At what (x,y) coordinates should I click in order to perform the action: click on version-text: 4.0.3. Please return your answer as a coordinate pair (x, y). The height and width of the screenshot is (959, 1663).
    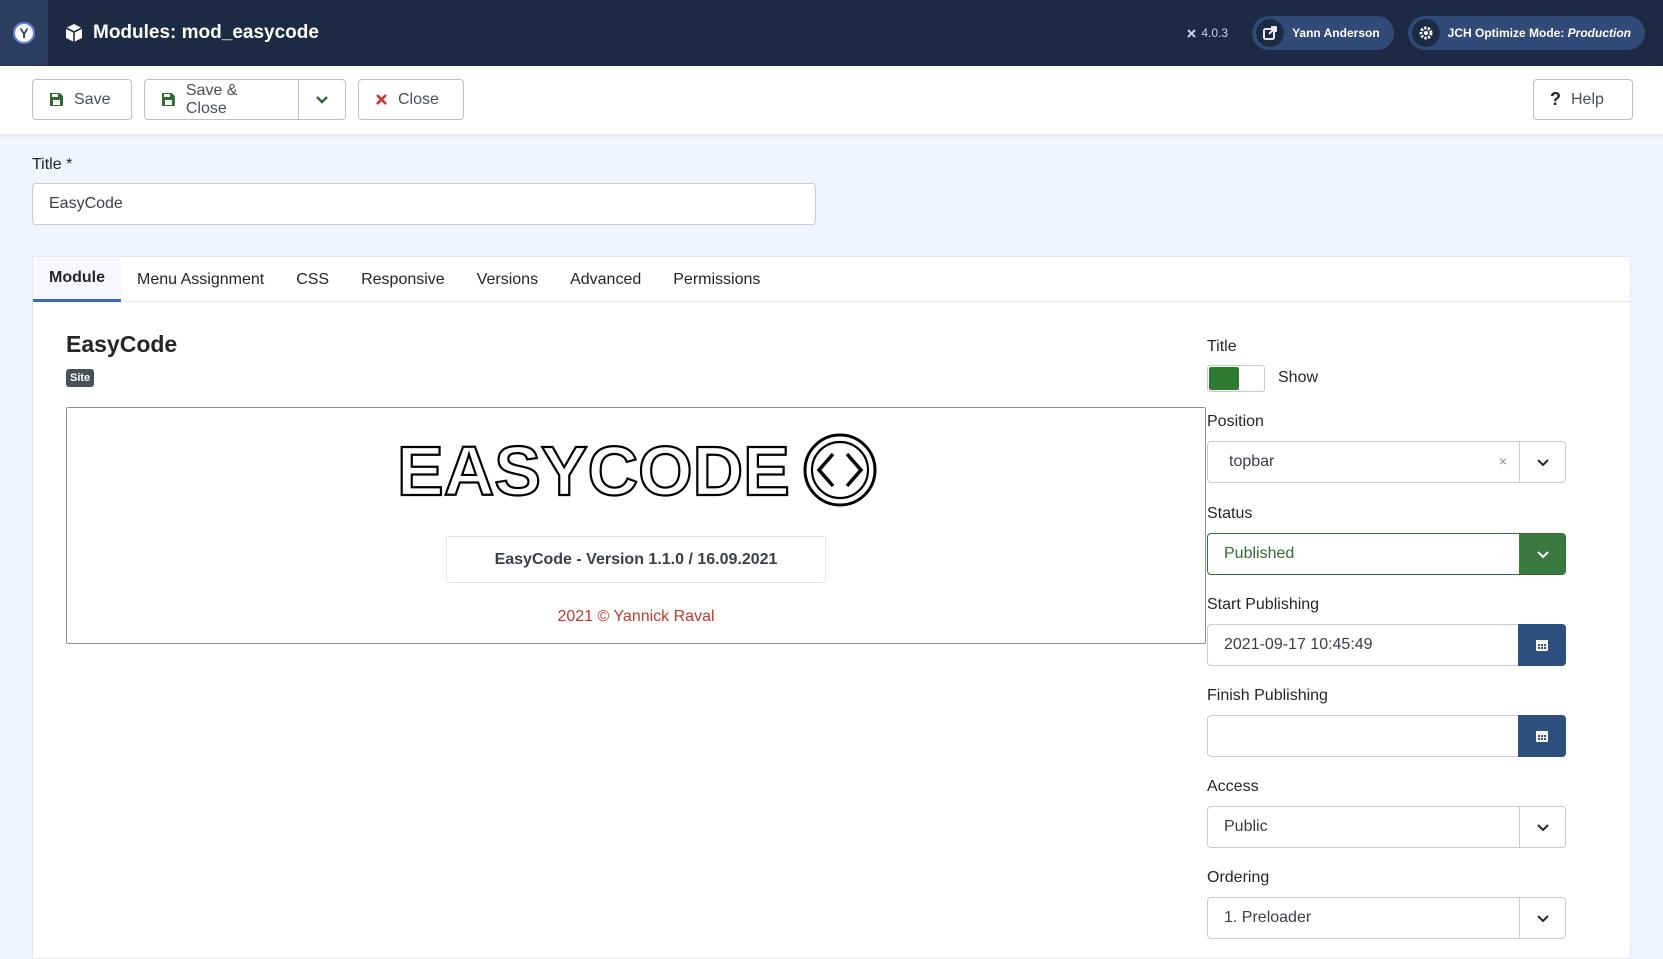
    Looking at the image, I should click on (1215, 33).